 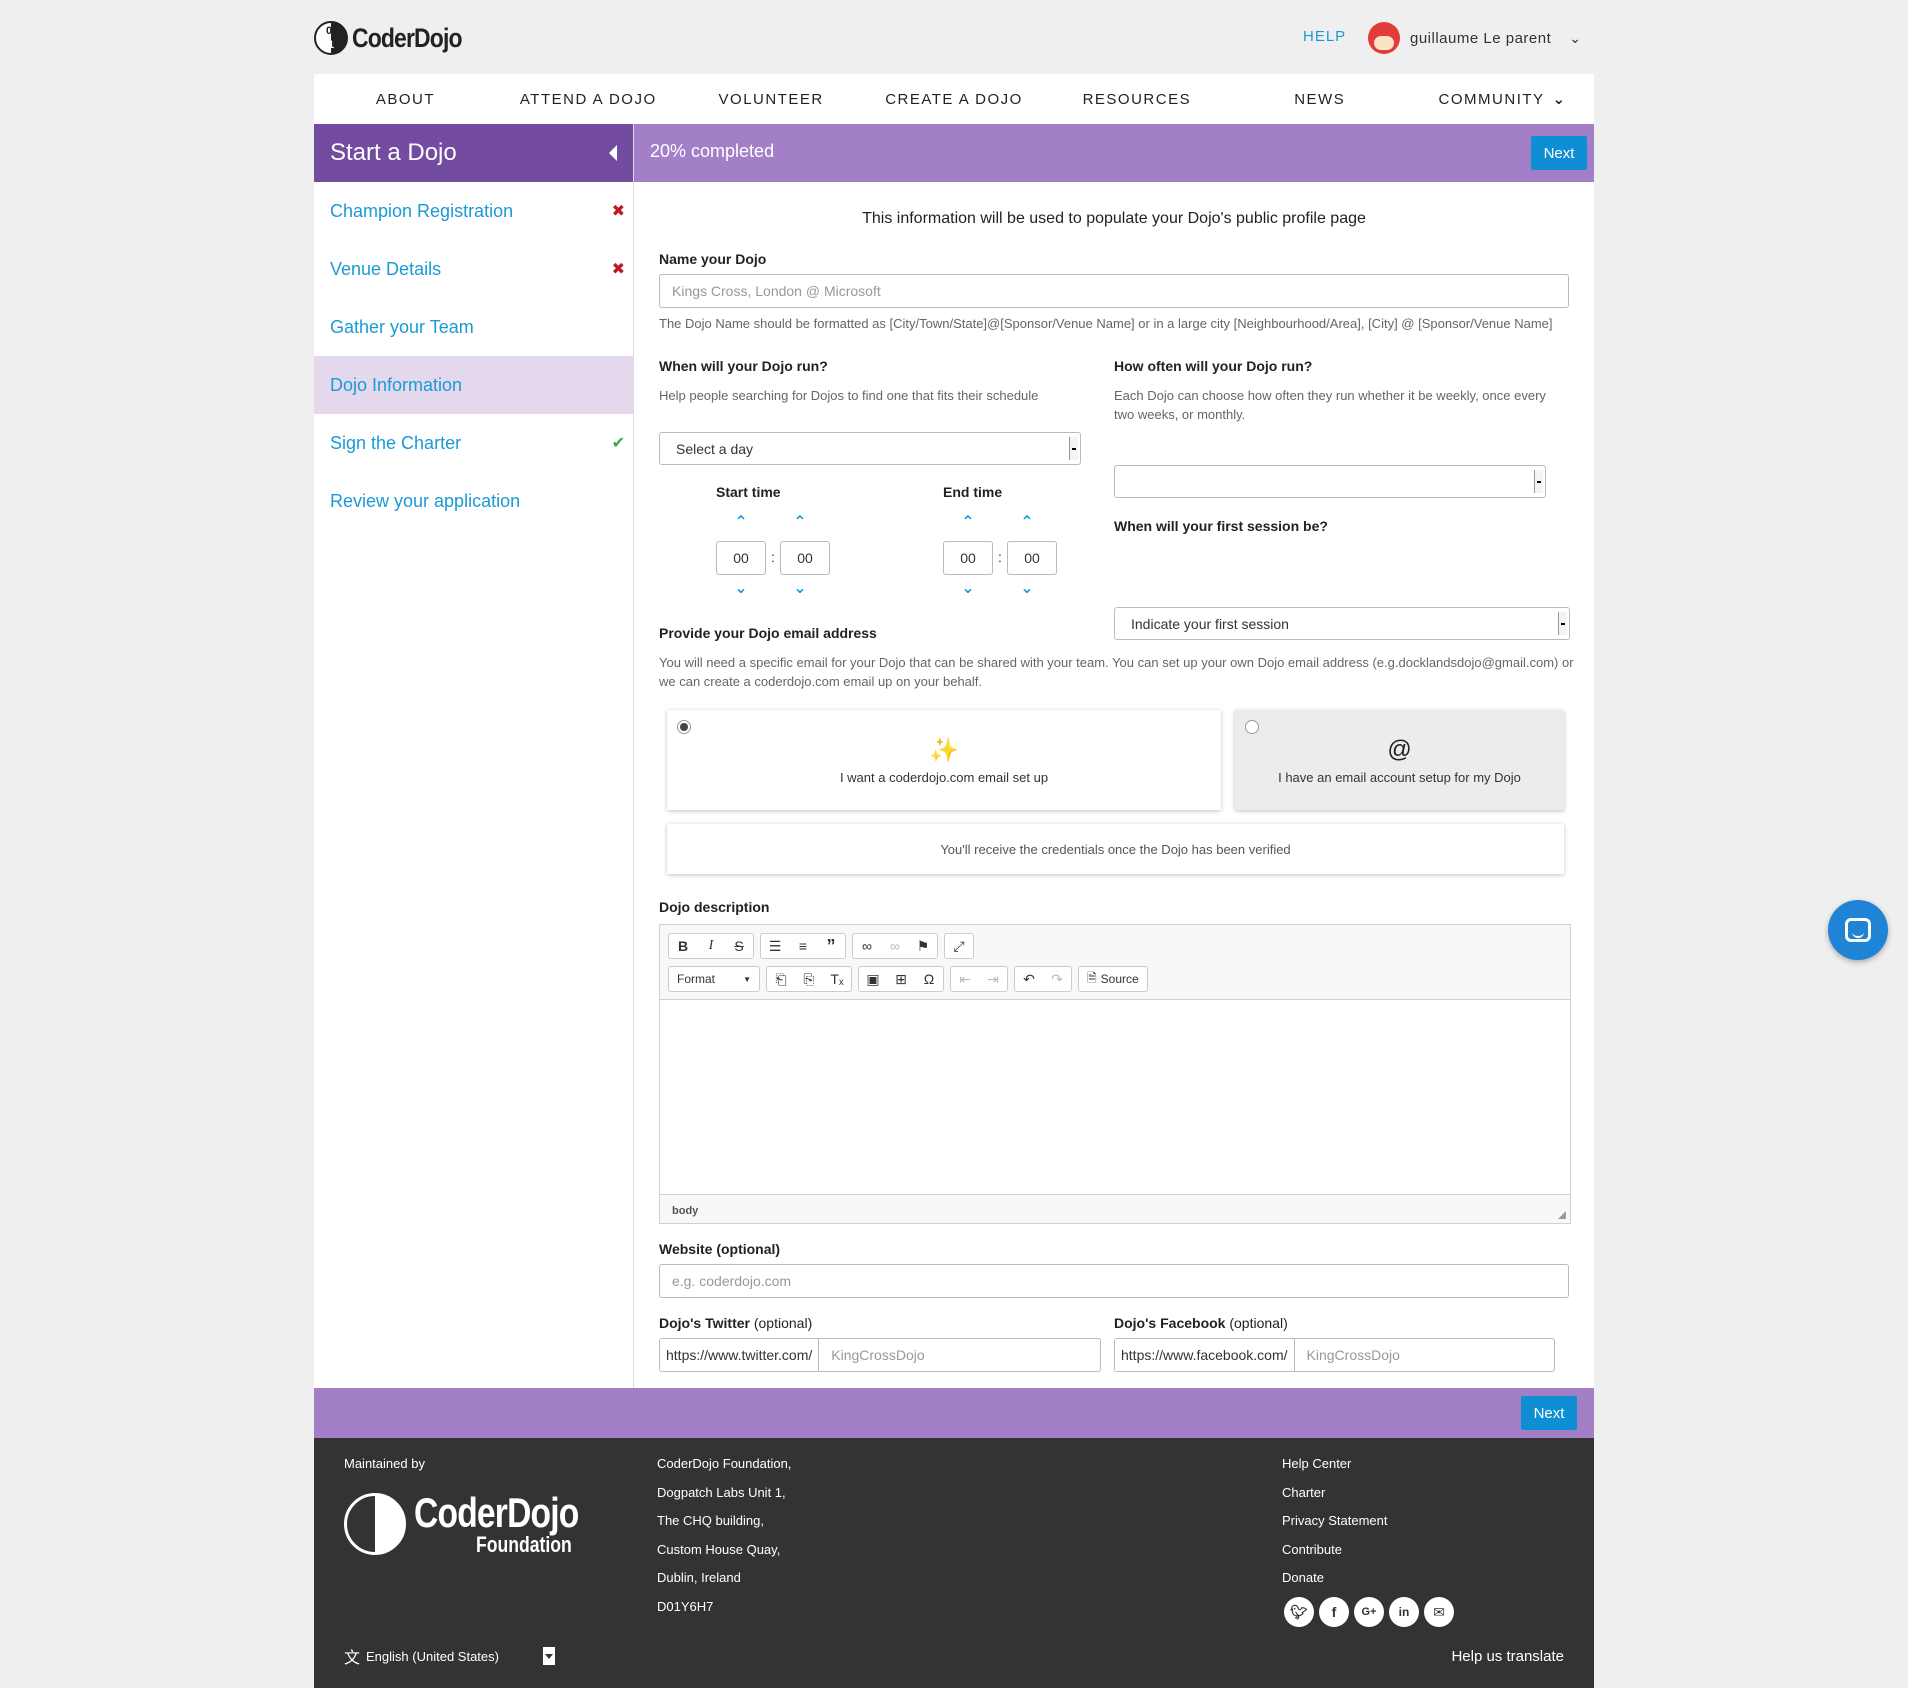 What do you see at coordinates (1575, 37) in the screenshot?
I see `chevron-down-icon: ⌄` at bounding box center [1575, 37].